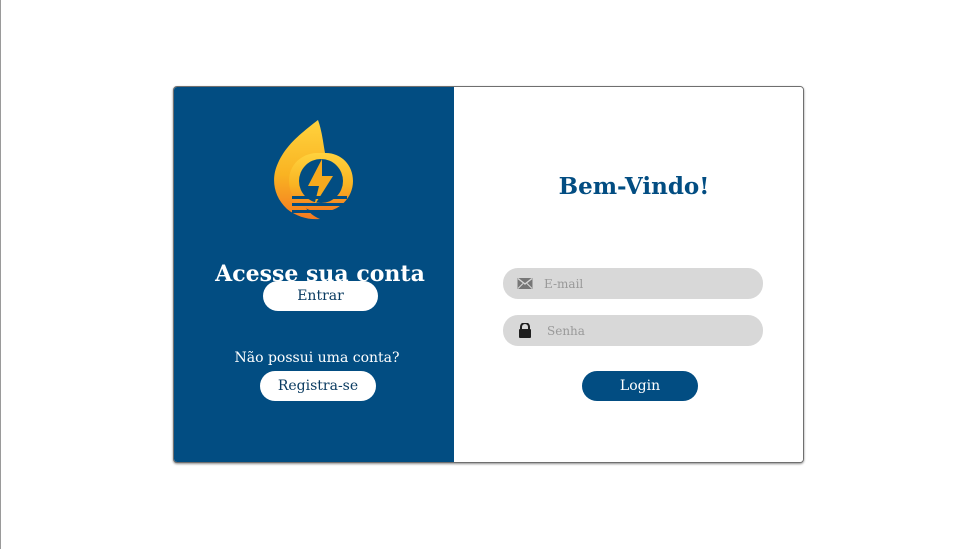 The image size is (978, 549). What do you see at coordinates (634, 187) in the screenshot?
I see `welcome-title: Bem-Vindo!` at bounding box center [634, 187].